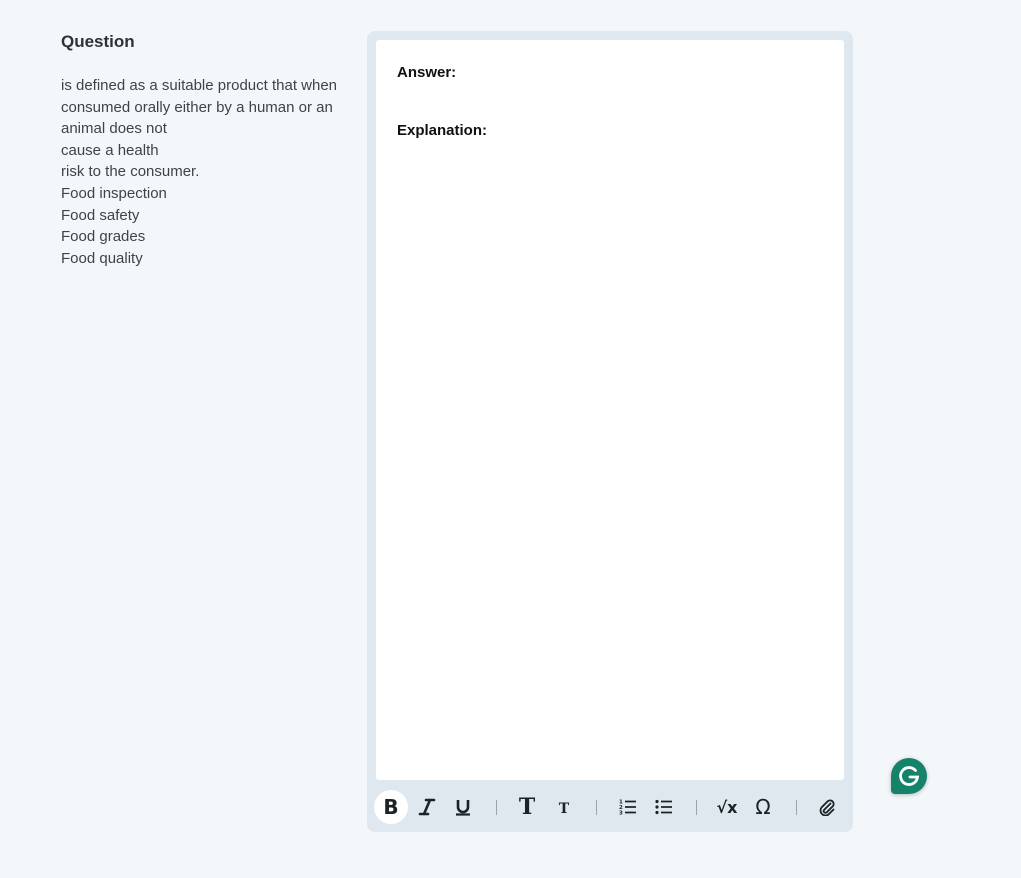  I want to click on heading-small-button: T, so click(564, 807).